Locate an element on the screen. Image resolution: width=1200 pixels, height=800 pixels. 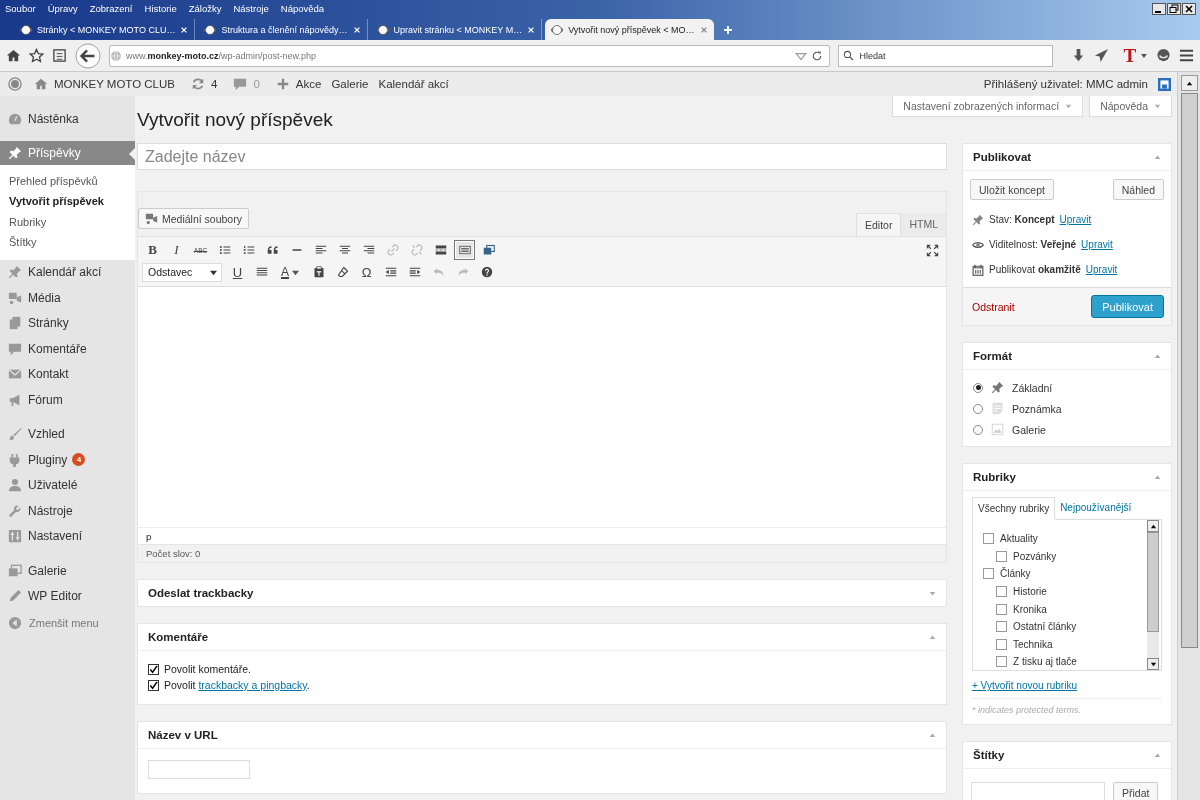
caret-icon is located at coordinates (1144, 55).